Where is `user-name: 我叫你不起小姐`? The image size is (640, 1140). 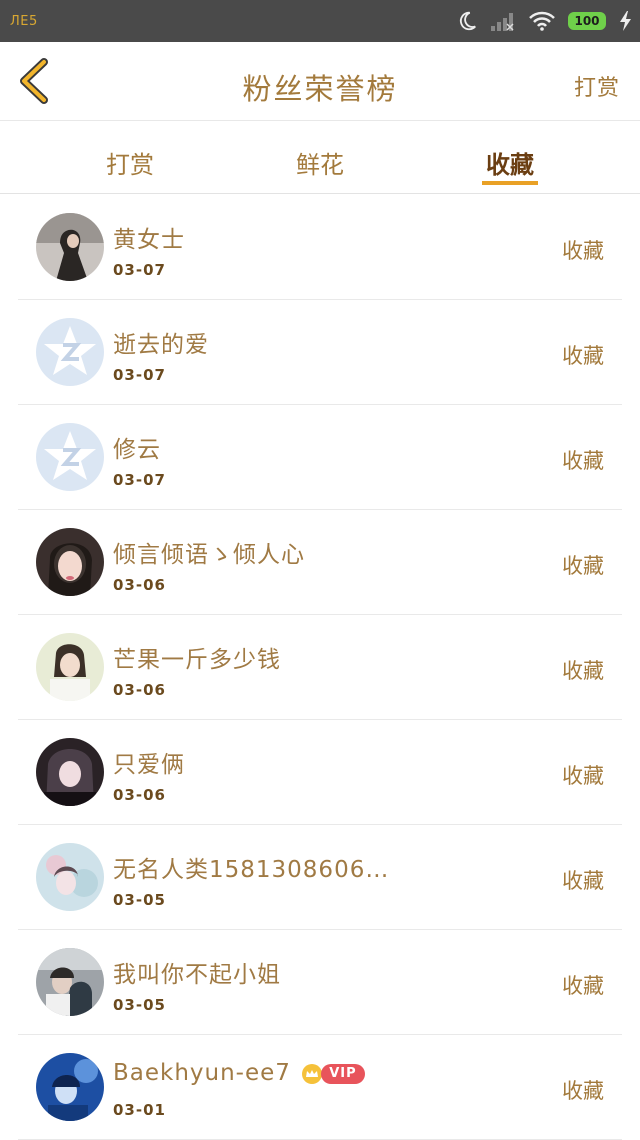
user-name: 我叫你不起小姐 is located at coordinates (197, 975).